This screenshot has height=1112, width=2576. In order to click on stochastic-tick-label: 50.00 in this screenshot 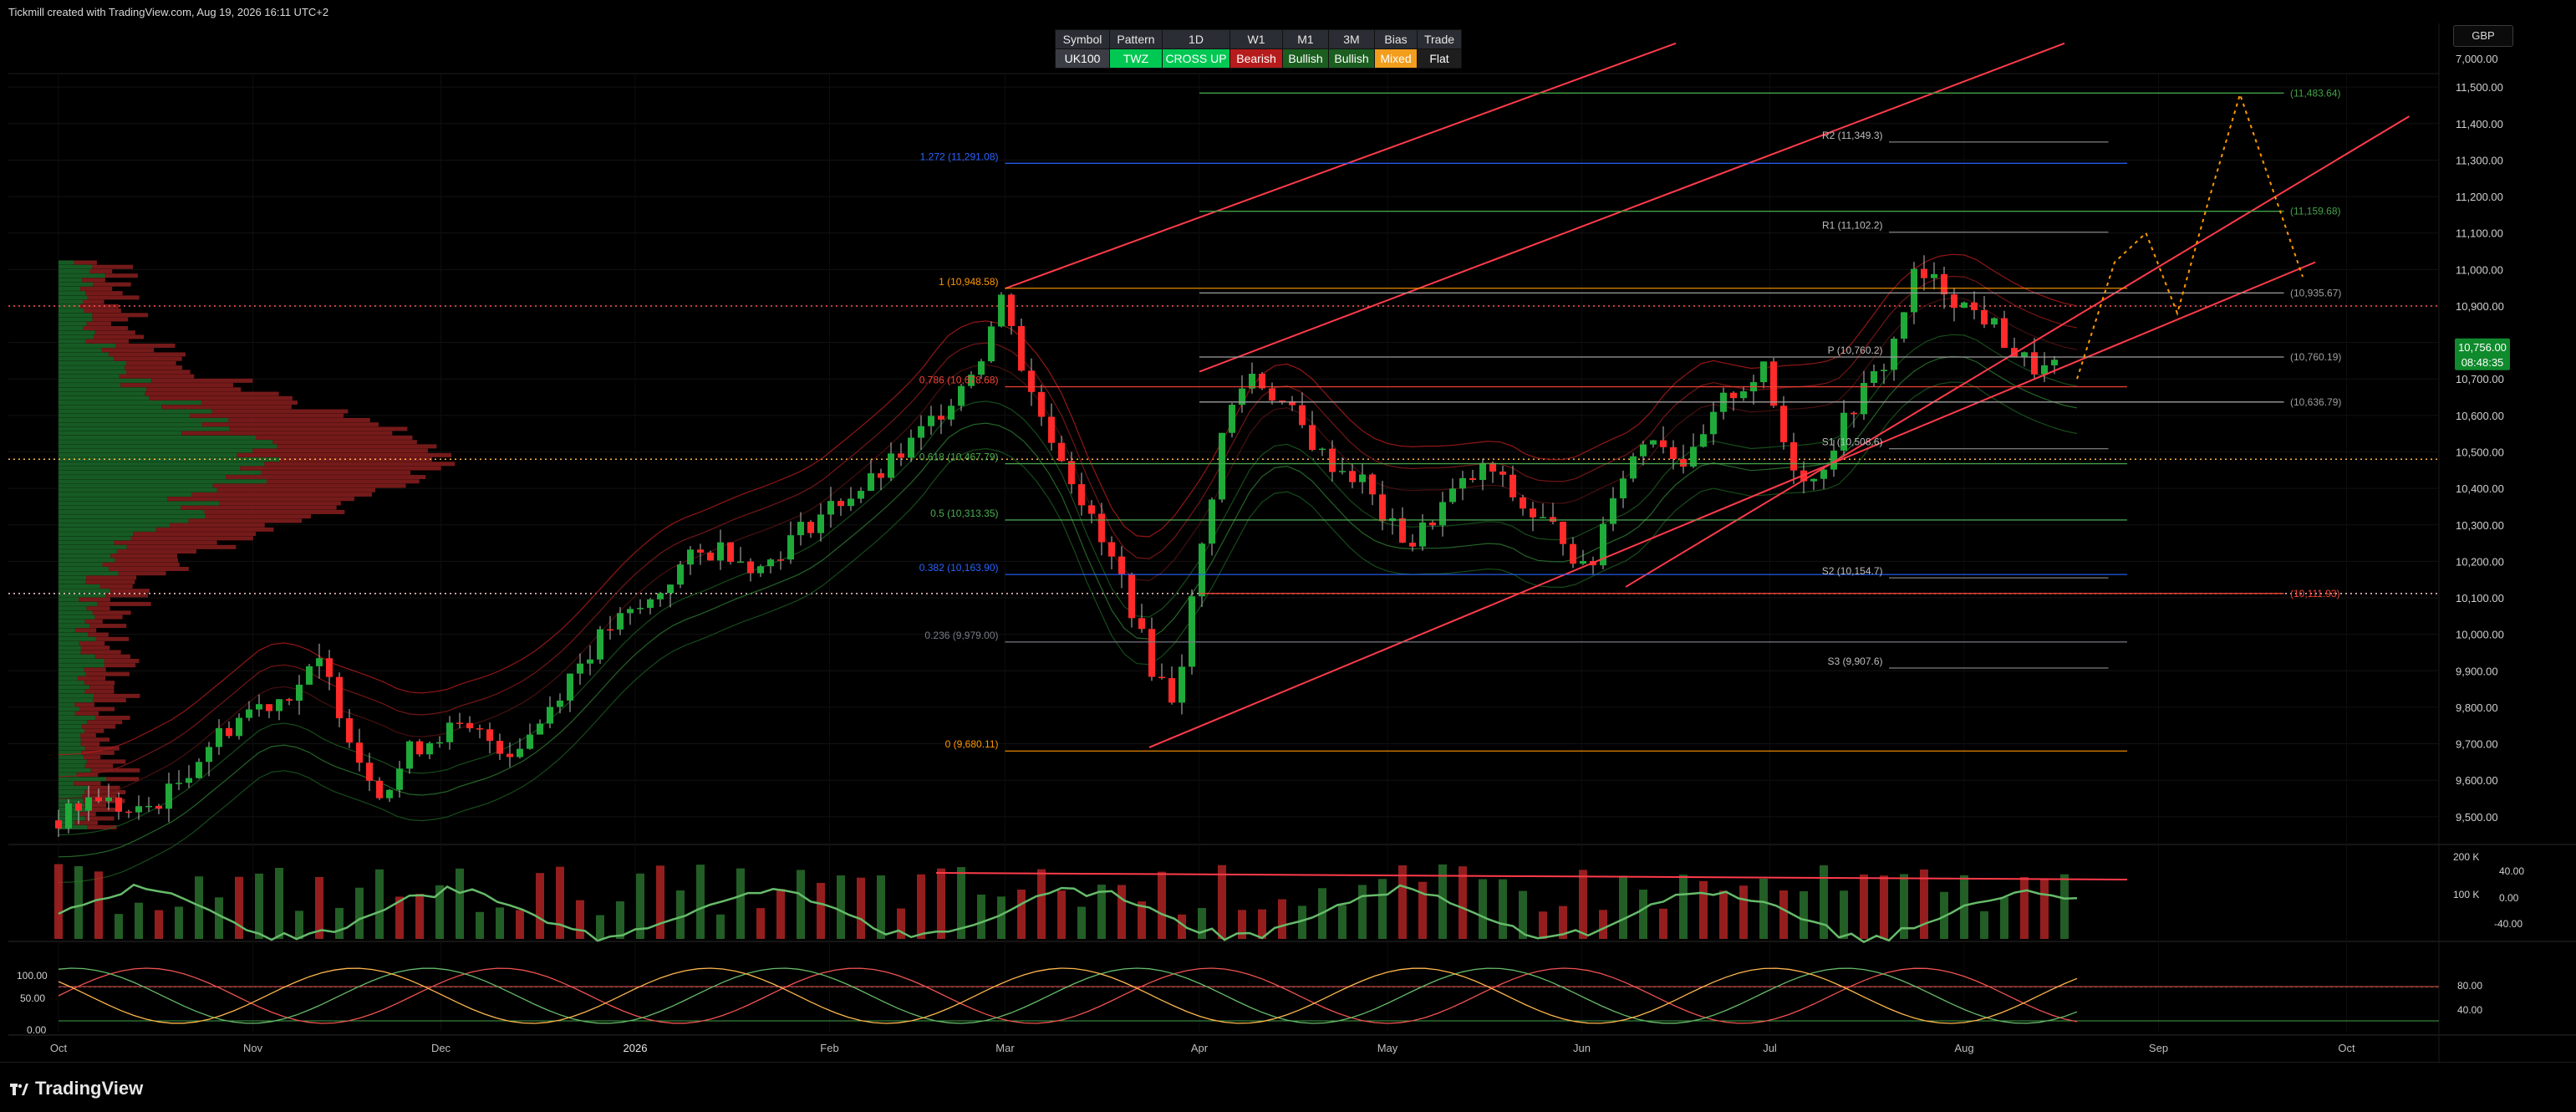, I will do `click(32, 998)`.